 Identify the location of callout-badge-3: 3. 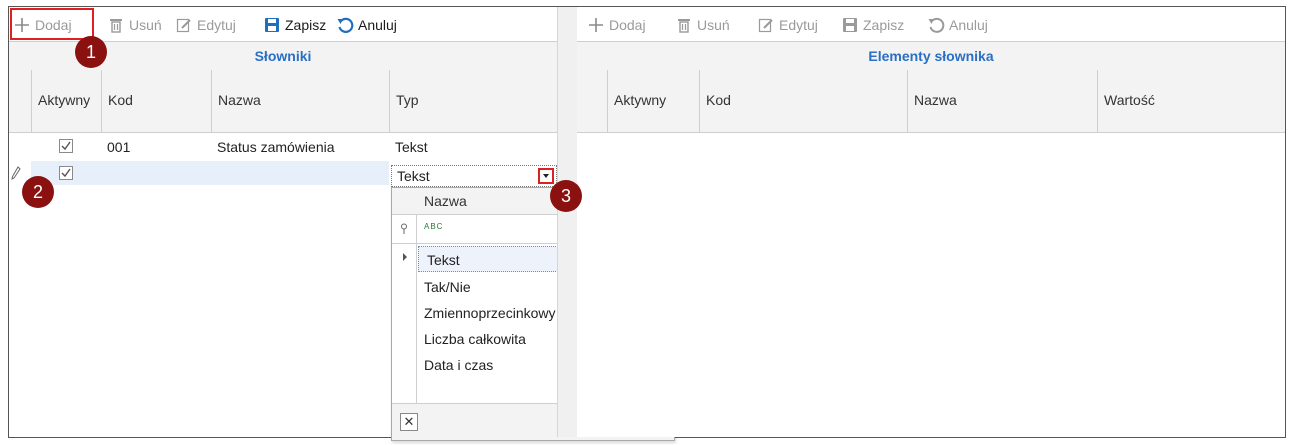
(566, 196).